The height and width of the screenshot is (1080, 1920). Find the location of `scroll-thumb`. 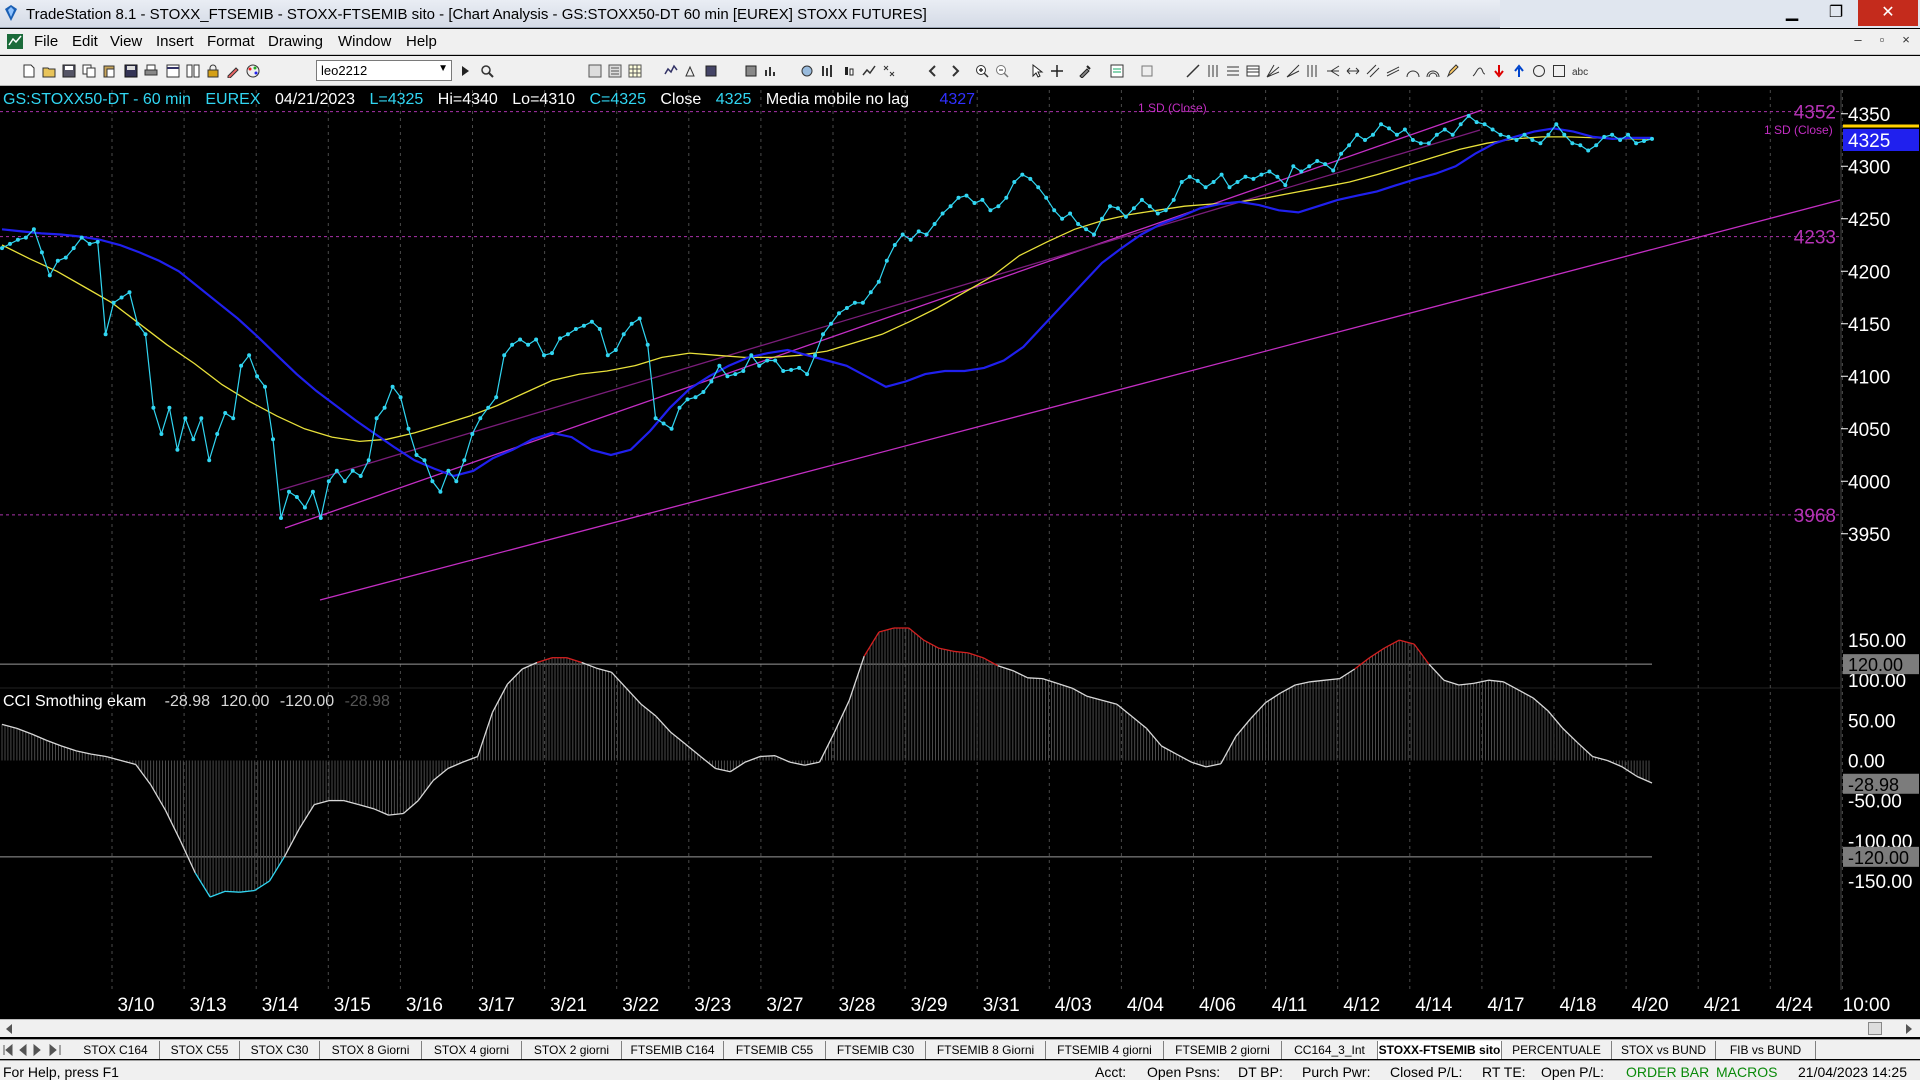

scroll-thumb is located at coordinates (1875, 1028).